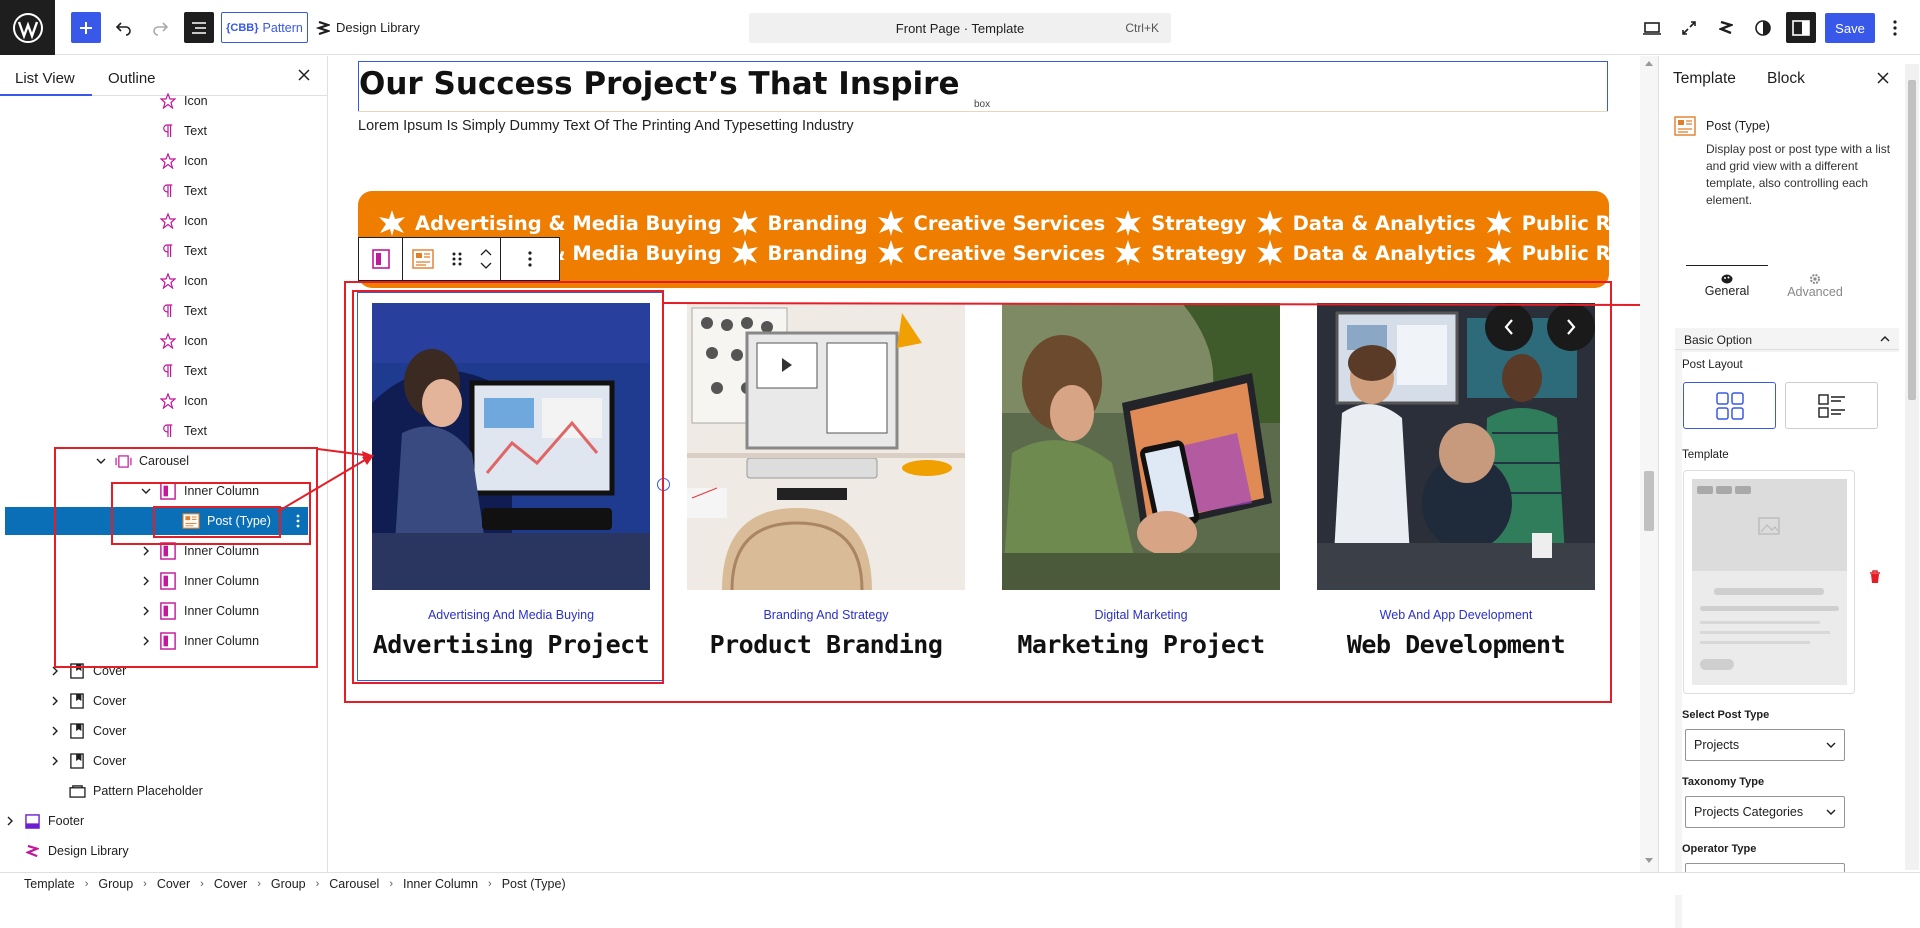 The image size is (1920, 928). I want to click on basic-option-header: Basic Option, so click(1787, 339).